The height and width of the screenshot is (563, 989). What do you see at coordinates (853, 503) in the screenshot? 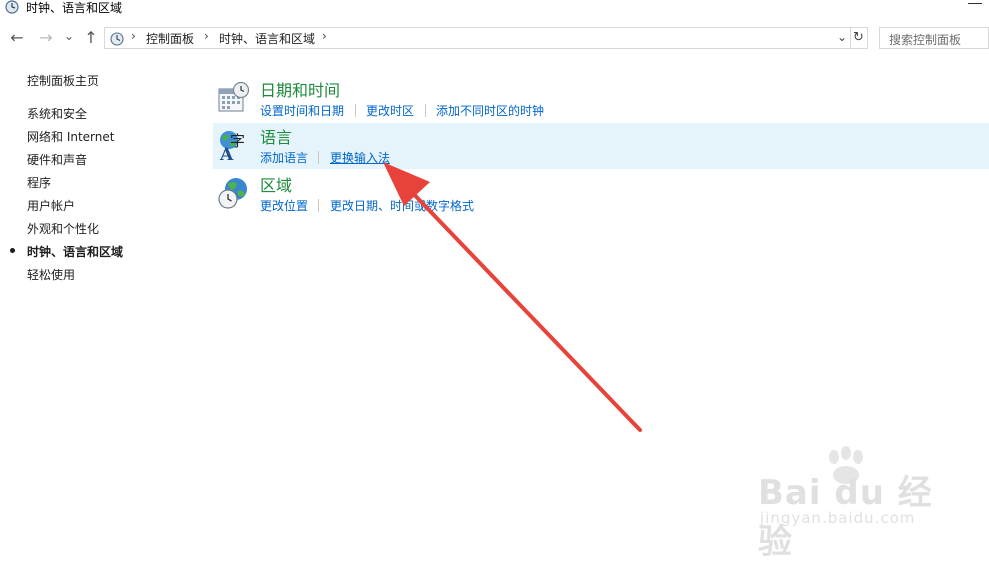
I see `baidu-watermark: Bai du 经验 jingyan.baidu.com` at bounding box center [853, 503].